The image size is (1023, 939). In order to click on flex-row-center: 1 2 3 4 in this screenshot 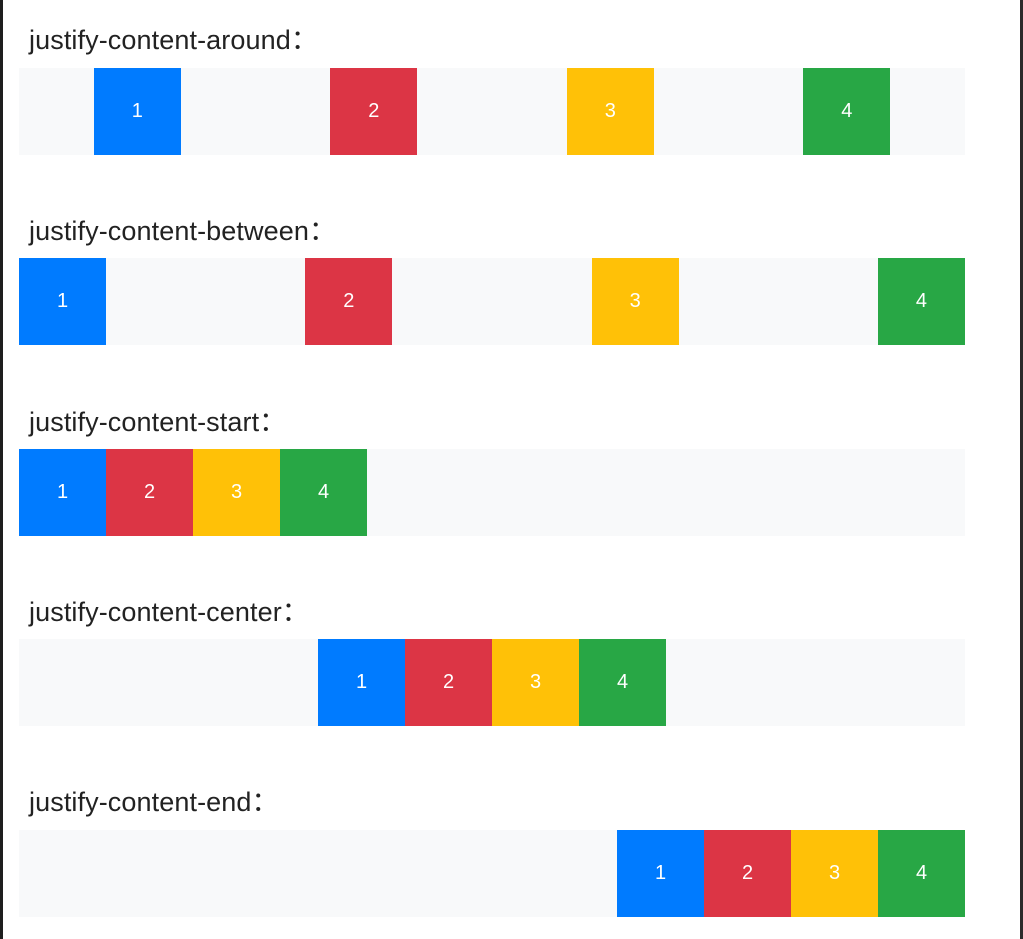, I will do `click(492, 682)`.